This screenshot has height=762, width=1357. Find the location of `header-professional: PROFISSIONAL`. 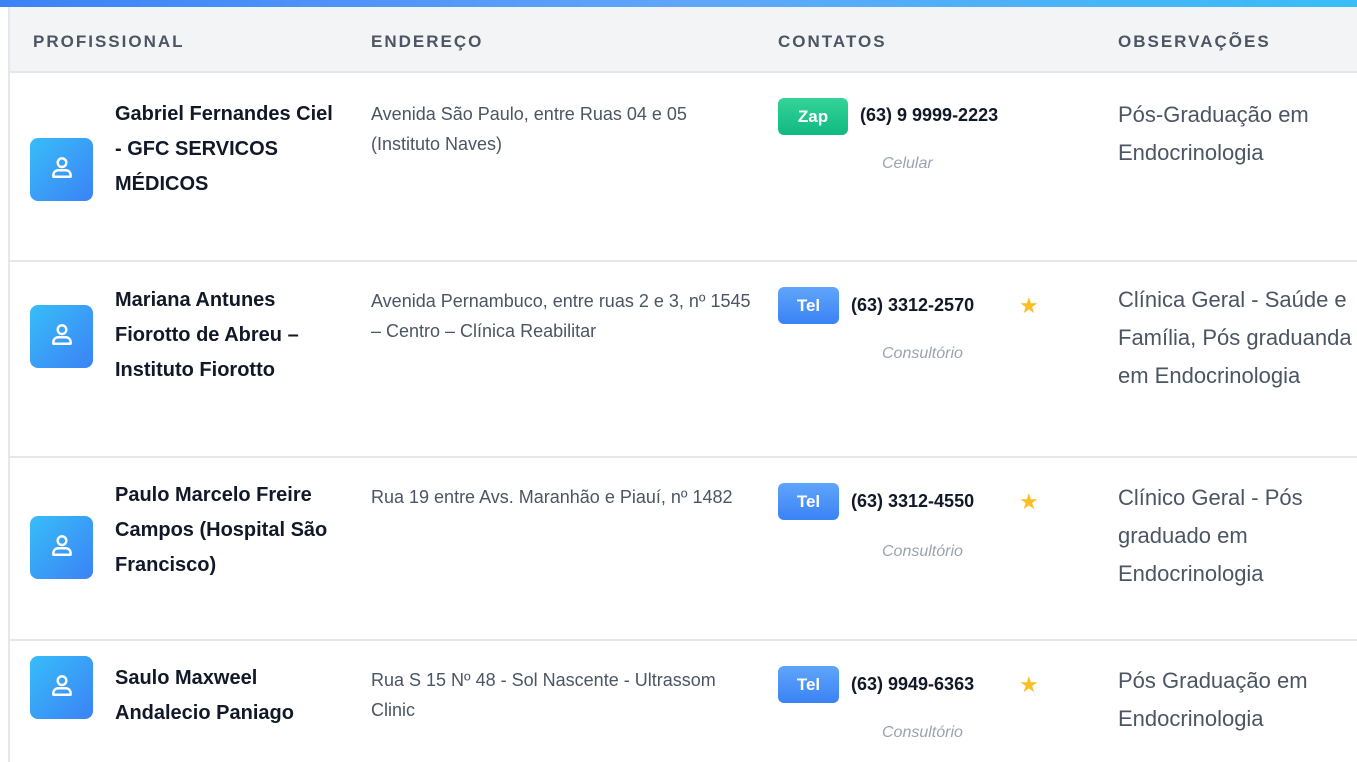

header-professional: PROFISSIONAL is located at coordinates (109, 41).